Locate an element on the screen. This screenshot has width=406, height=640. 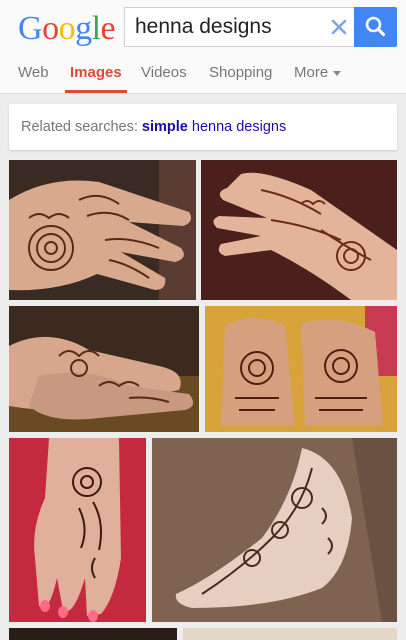
search-button is located at coordinates (375, 27).